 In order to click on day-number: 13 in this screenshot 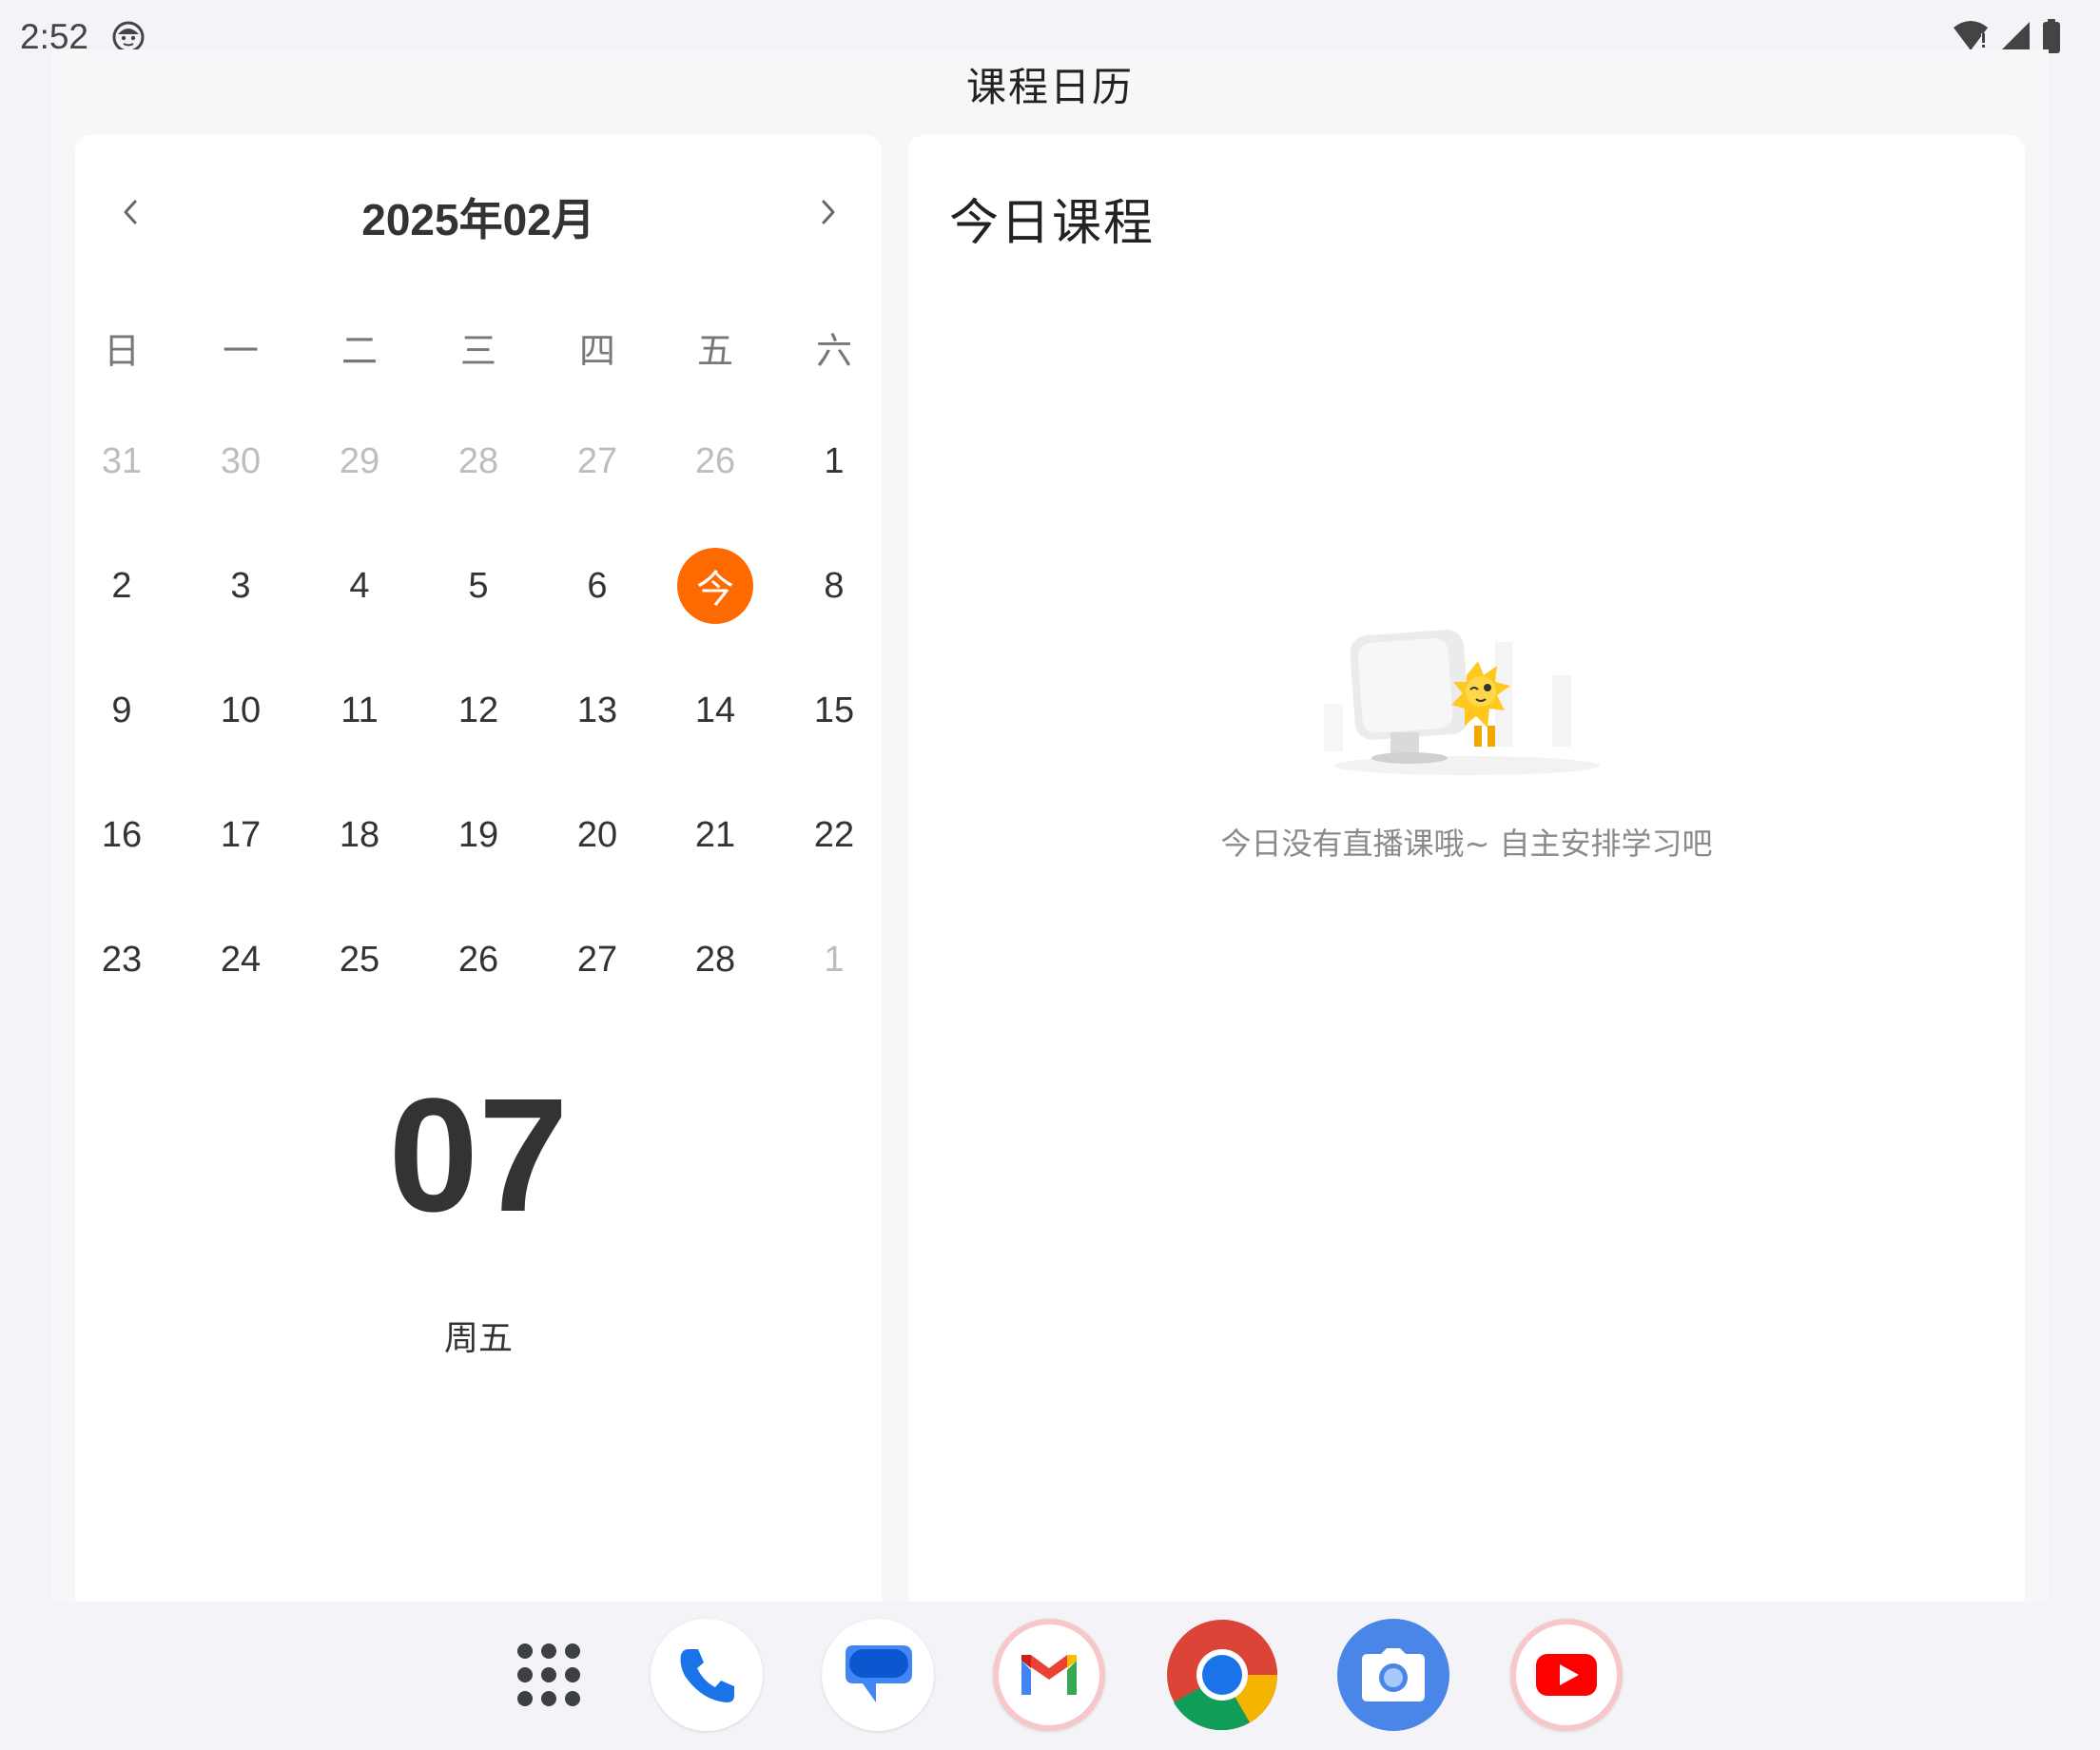, I will do `click(597, 710)`.